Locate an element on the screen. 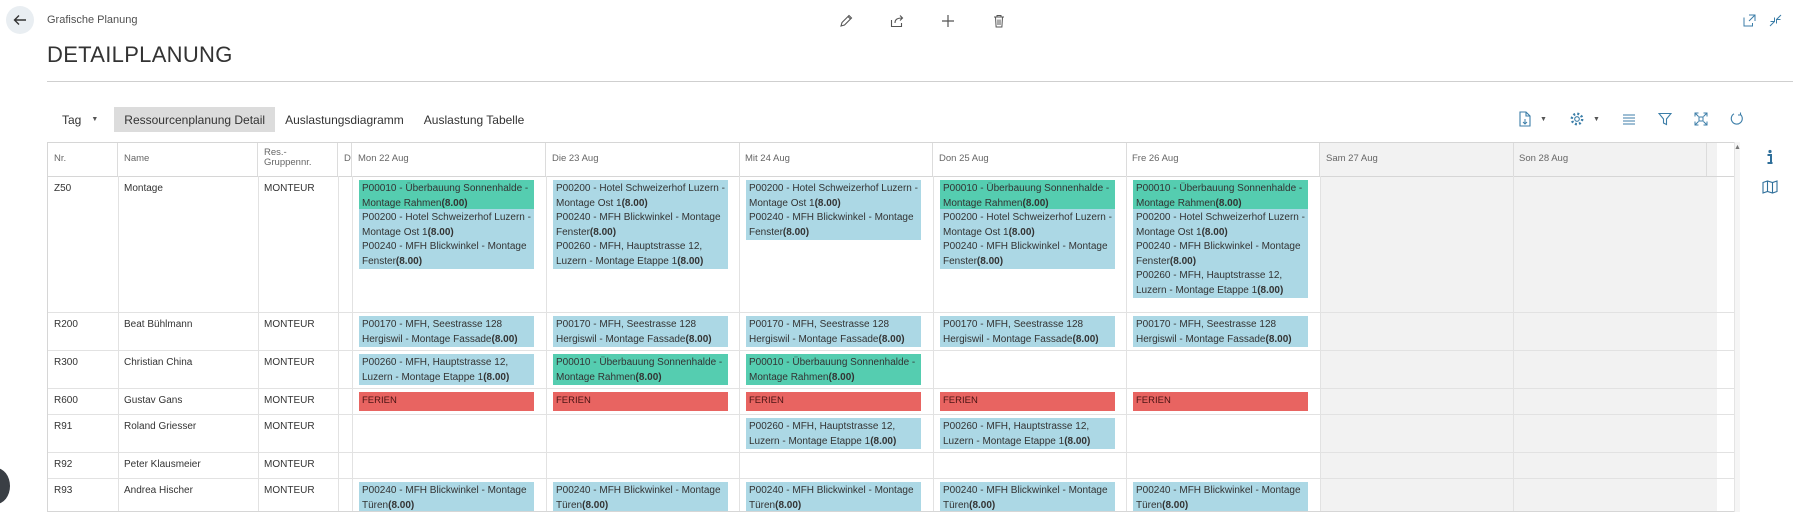  map-icon is located at coordinates (1770, 187).